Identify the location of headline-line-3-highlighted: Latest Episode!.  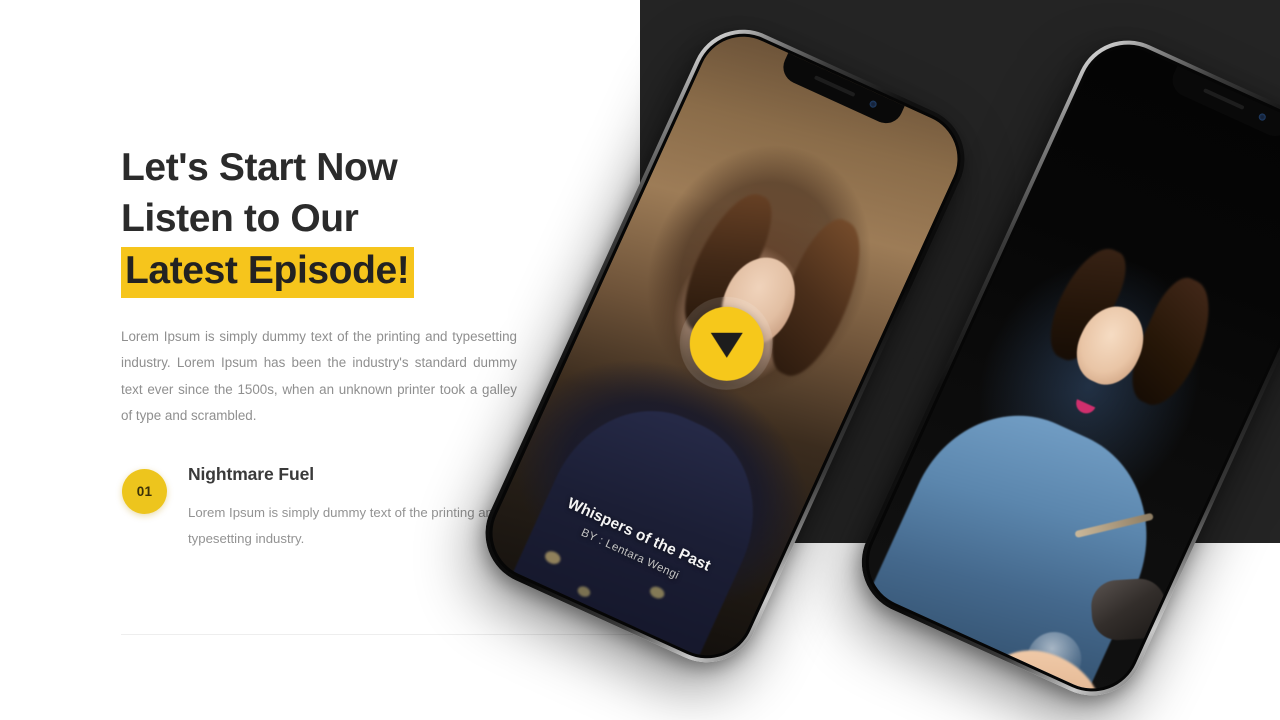
(331, 271).